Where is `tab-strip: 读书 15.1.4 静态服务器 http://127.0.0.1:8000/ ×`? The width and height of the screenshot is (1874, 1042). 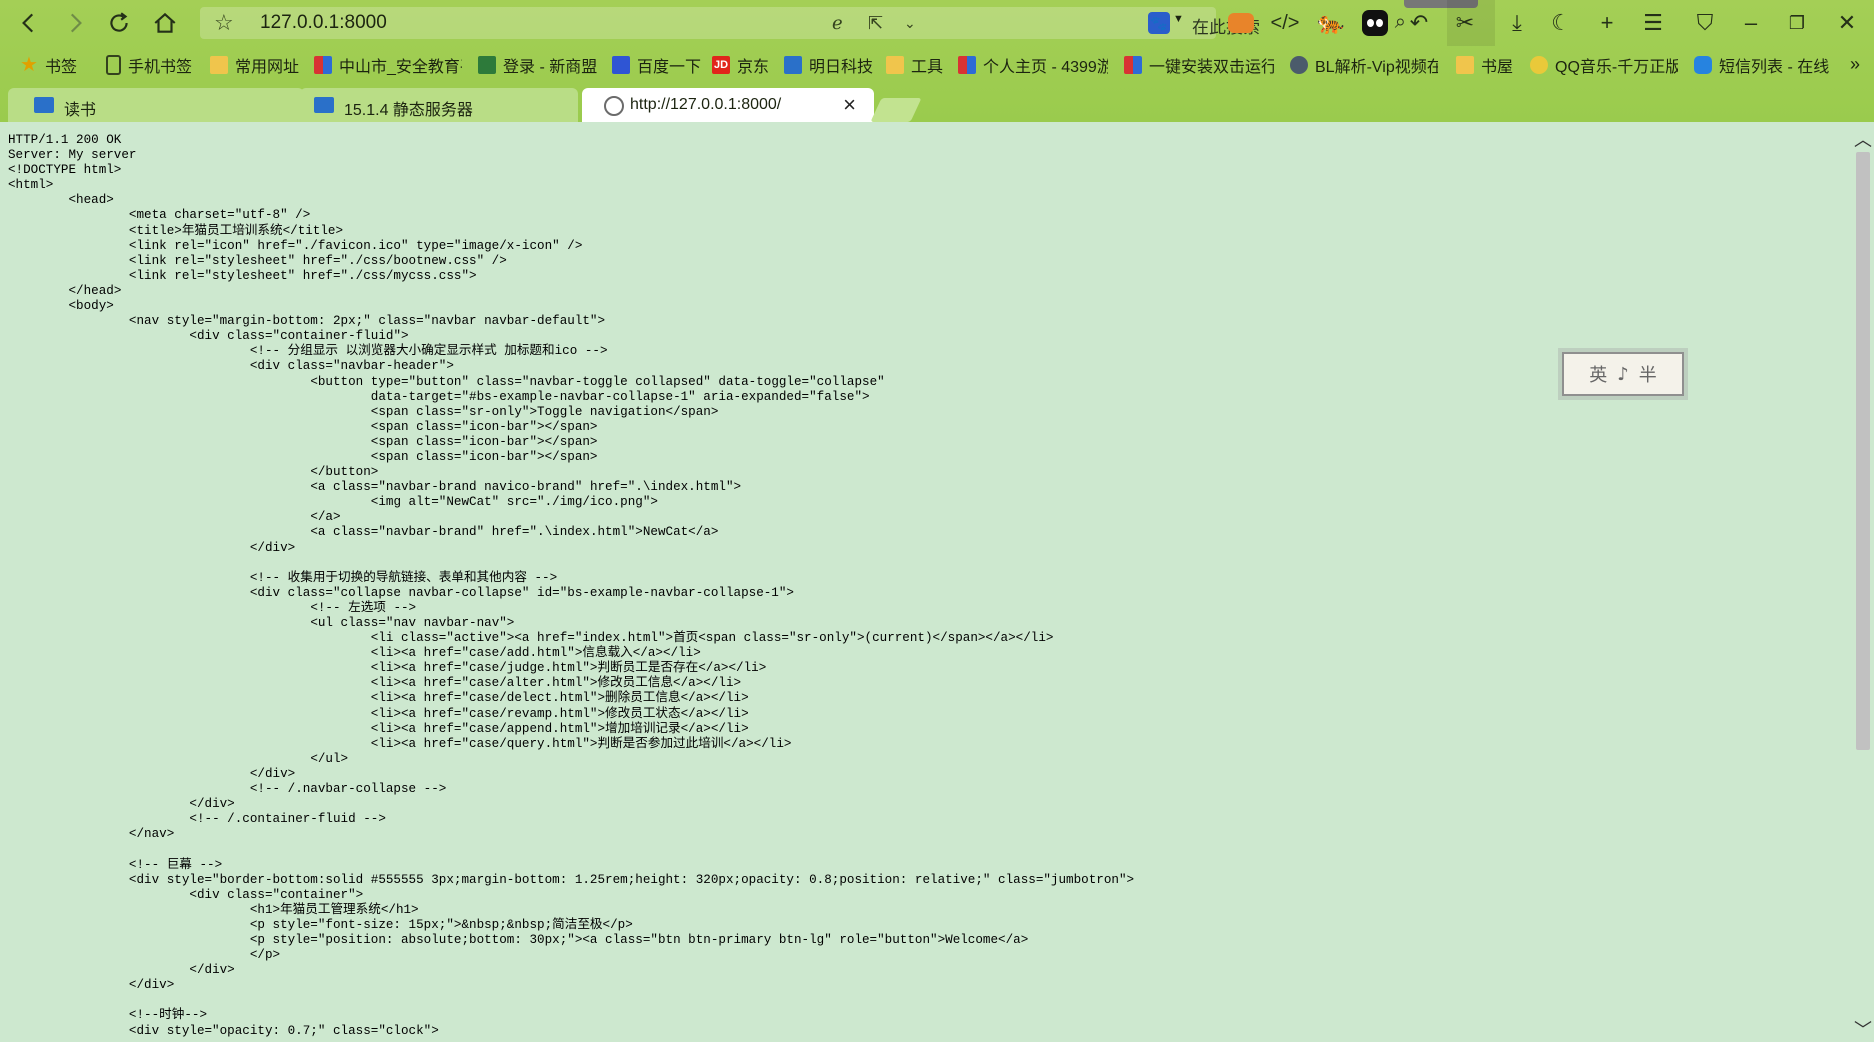
tab-strip: 读书 15.1.4 静态服务器 http://127.0.0.1:8000/ × is located at coordinates (937, 104).